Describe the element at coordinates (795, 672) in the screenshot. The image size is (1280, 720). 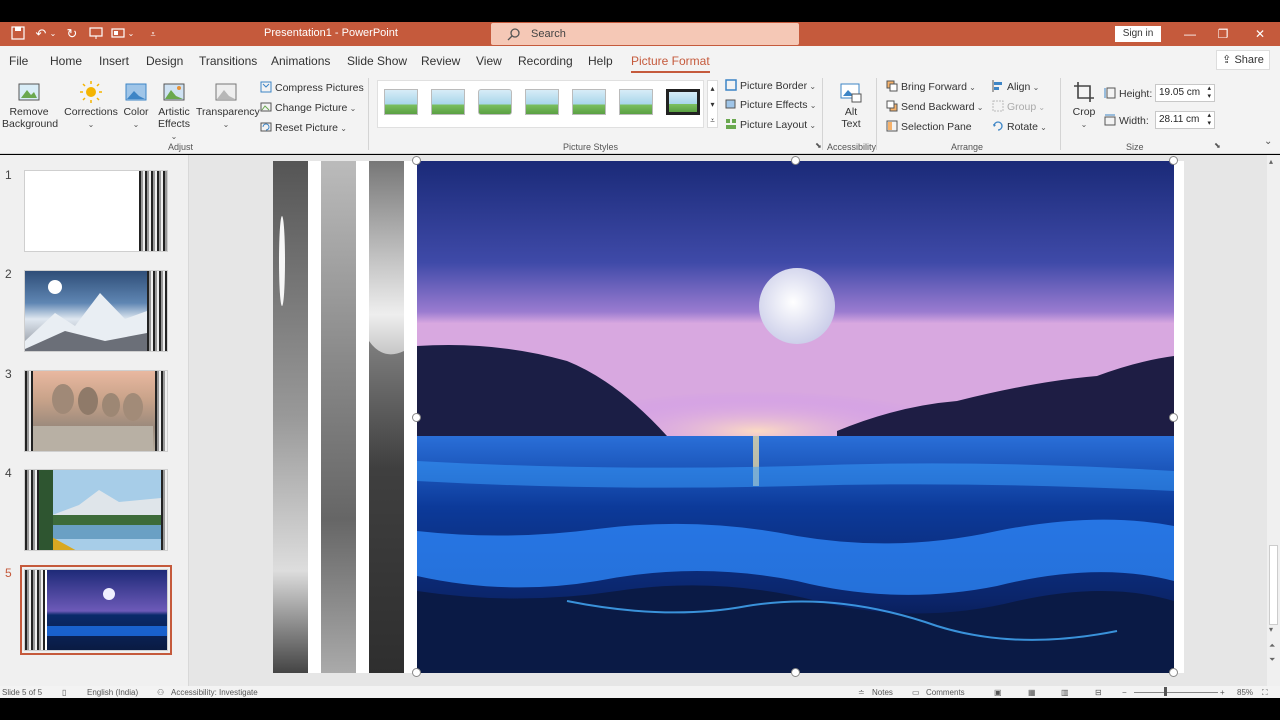
I see `resize-handle-bottom` at that location.